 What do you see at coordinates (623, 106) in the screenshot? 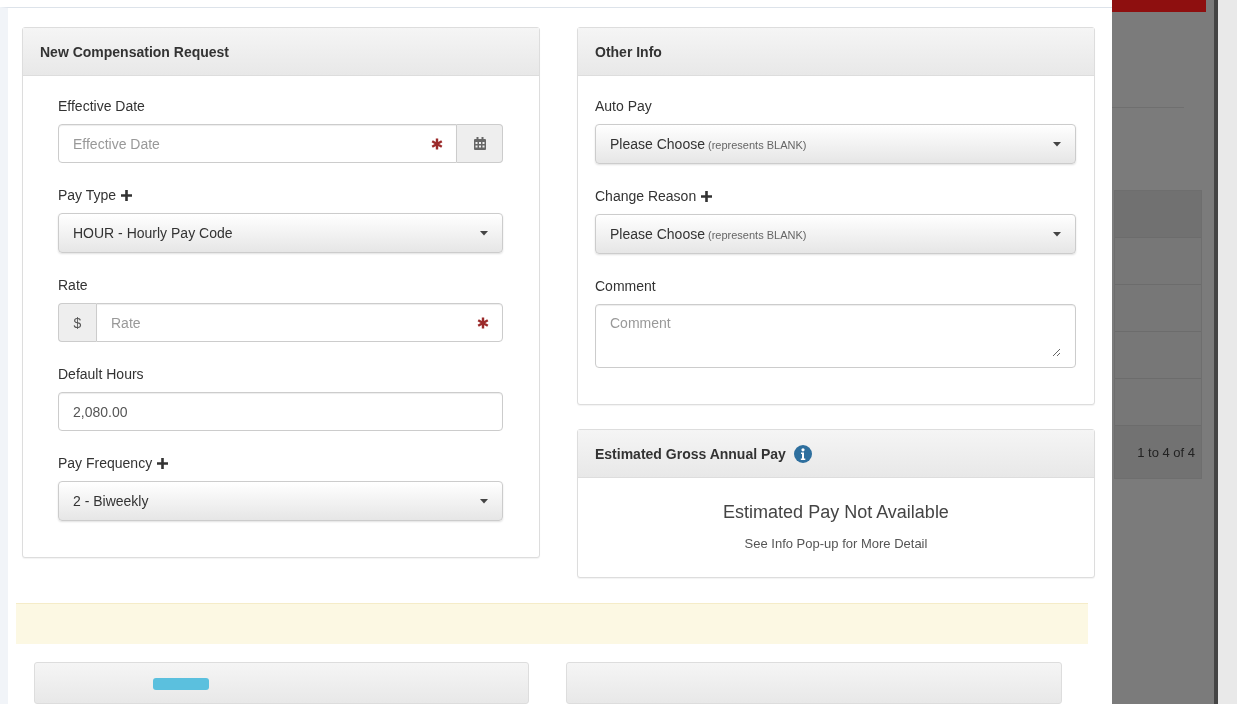
I see `field-label: Auto Pay` at bounding box center [623, 106].